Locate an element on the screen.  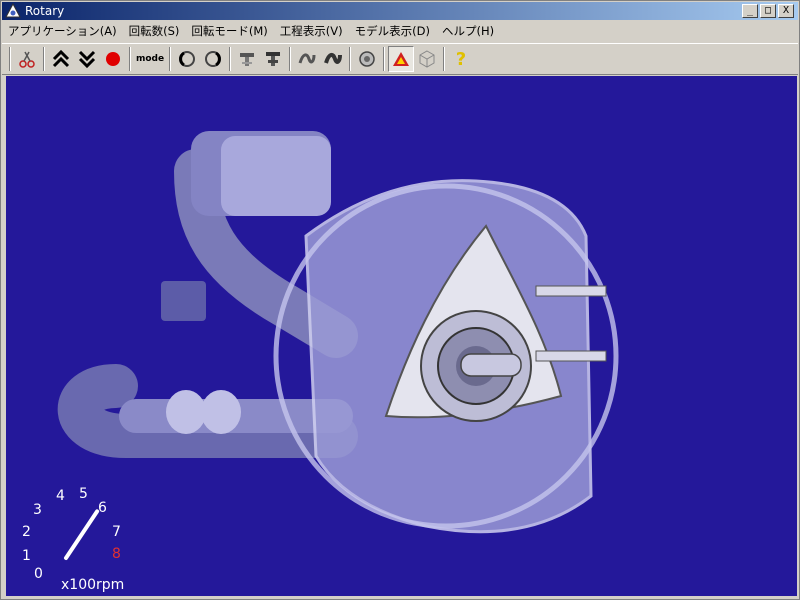
stop-icon is located at coordinates (113, 59).